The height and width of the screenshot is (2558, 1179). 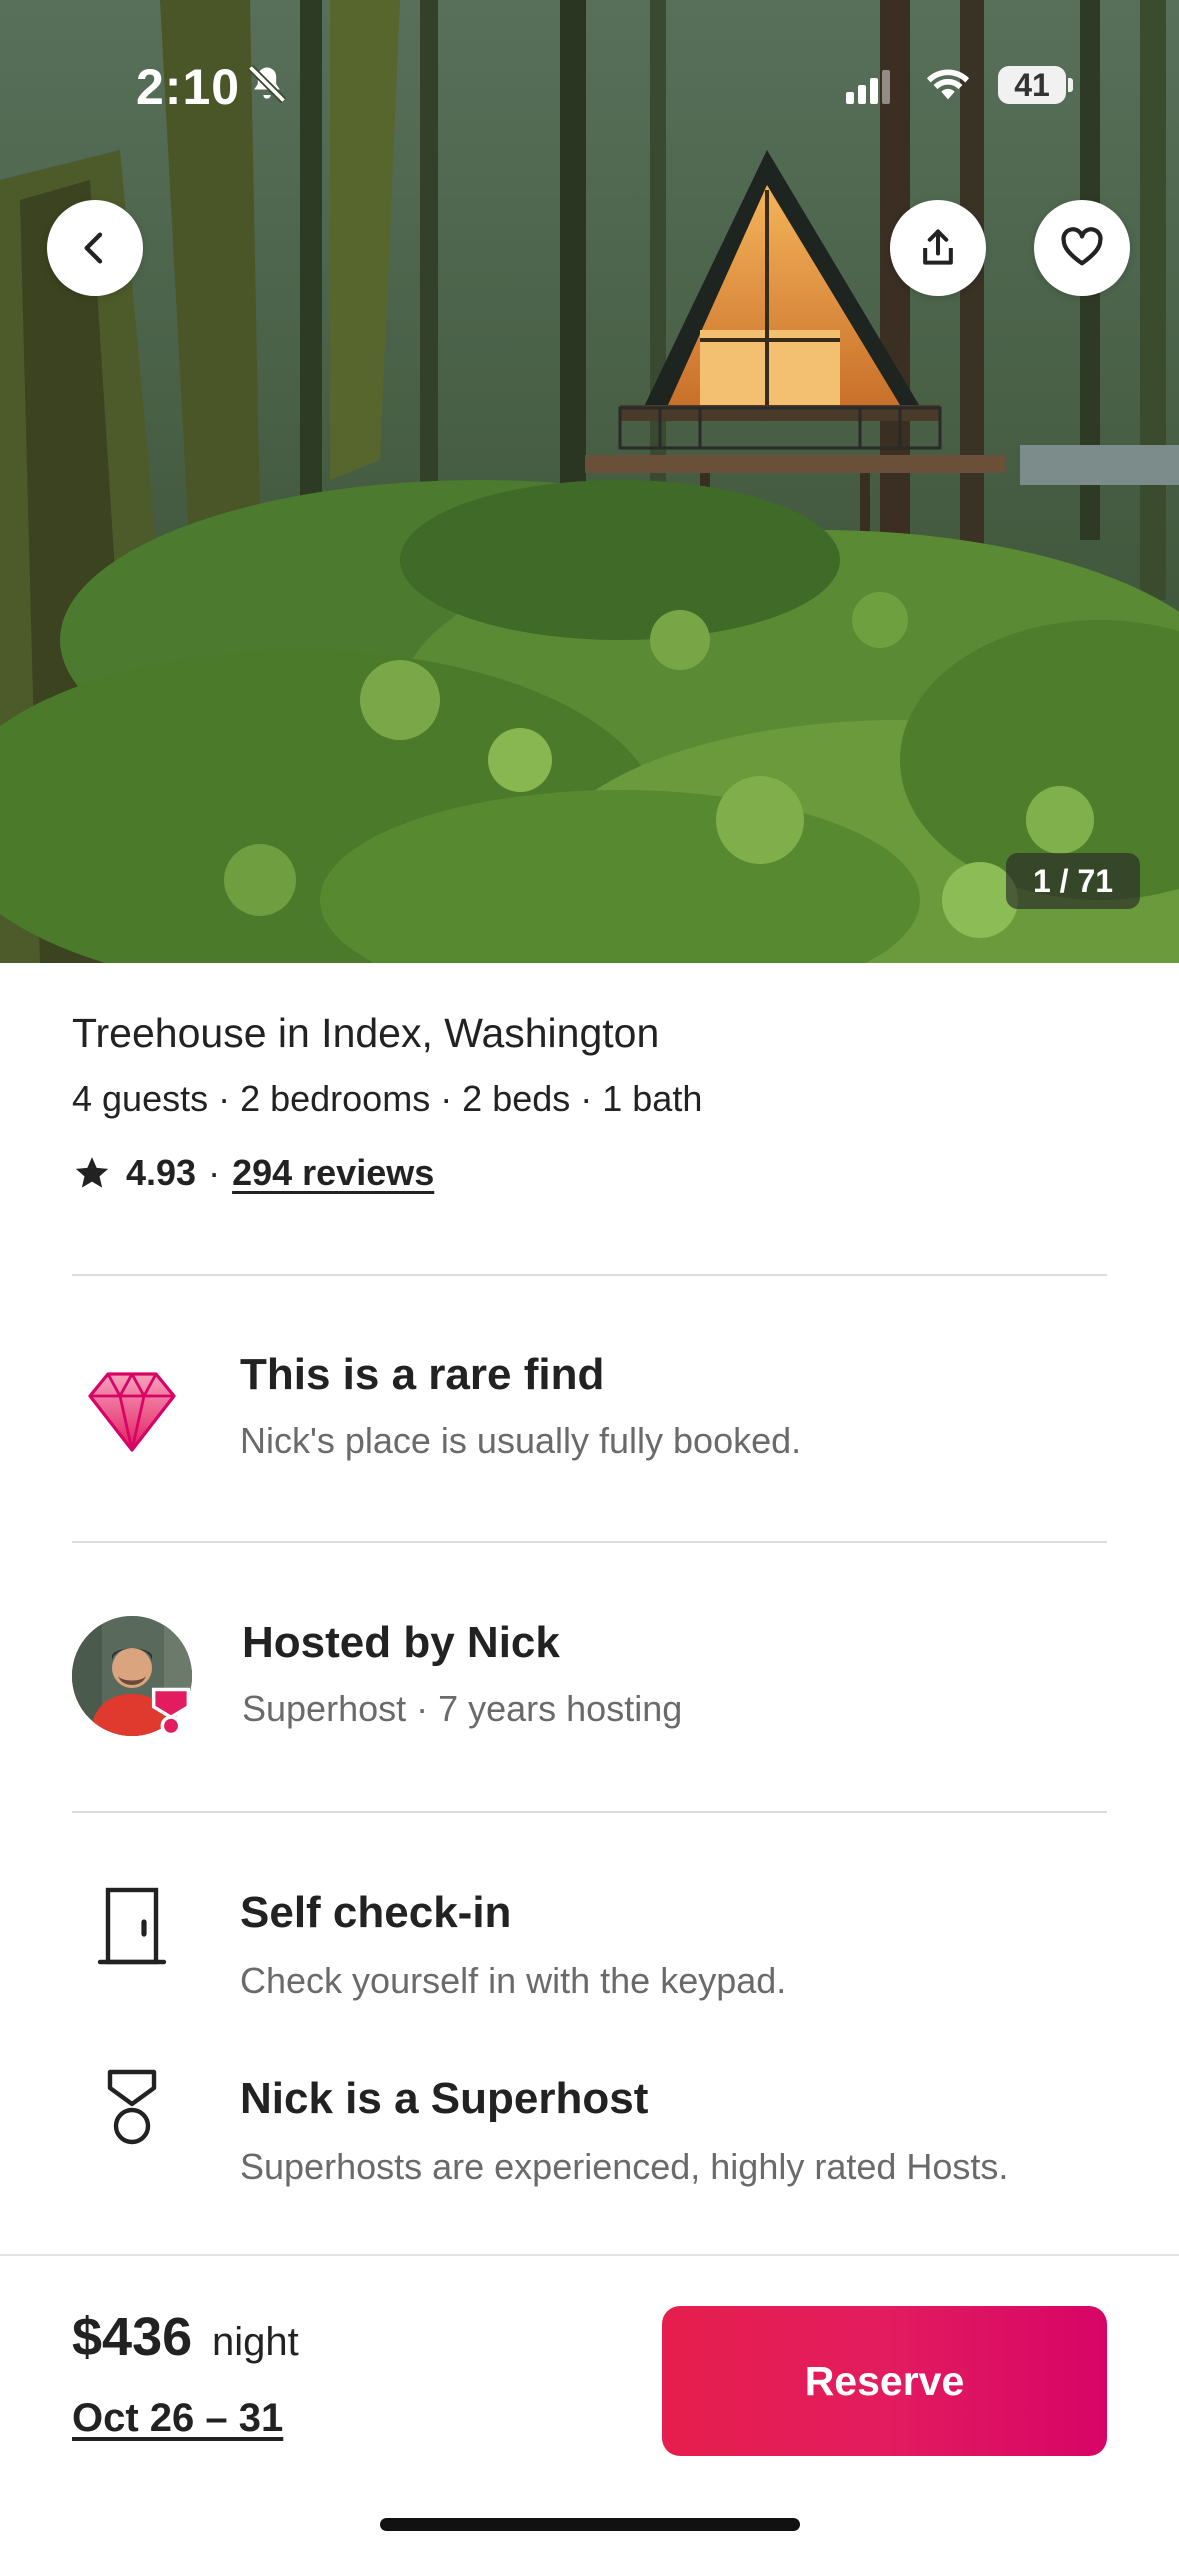 What do you see at coordinates (462, 1708) in the screenshot?
I see `host-subtitle: Superhost · 7 years hosting` at bounding box center [462, 1708].